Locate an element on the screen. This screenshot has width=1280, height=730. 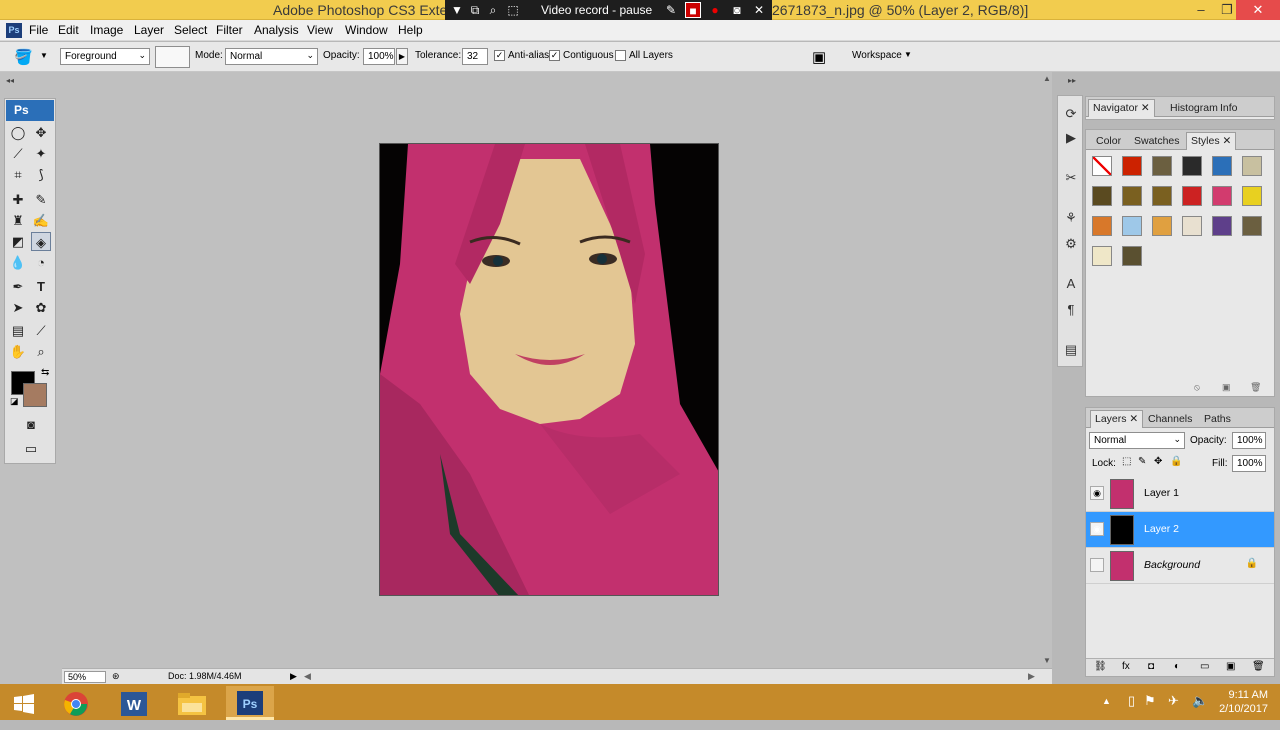
swap-colors-icon: ⇆ is located at coordinates (45, 372).